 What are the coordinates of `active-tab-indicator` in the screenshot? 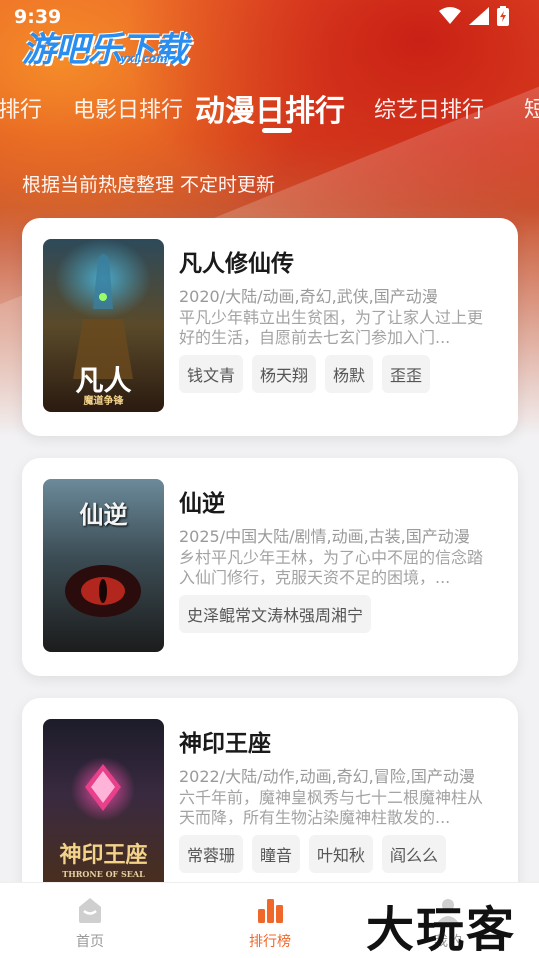 It's located at (277, 130).